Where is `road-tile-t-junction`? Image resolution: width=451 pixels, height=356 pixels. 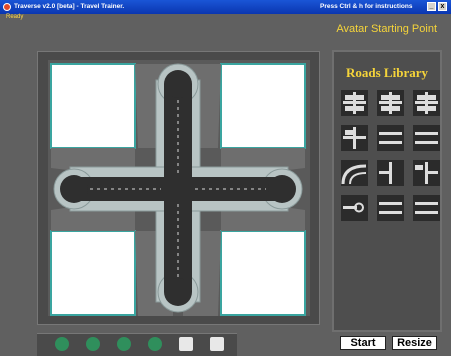 road-tile-t-junction is located at coordinates (426, 173).